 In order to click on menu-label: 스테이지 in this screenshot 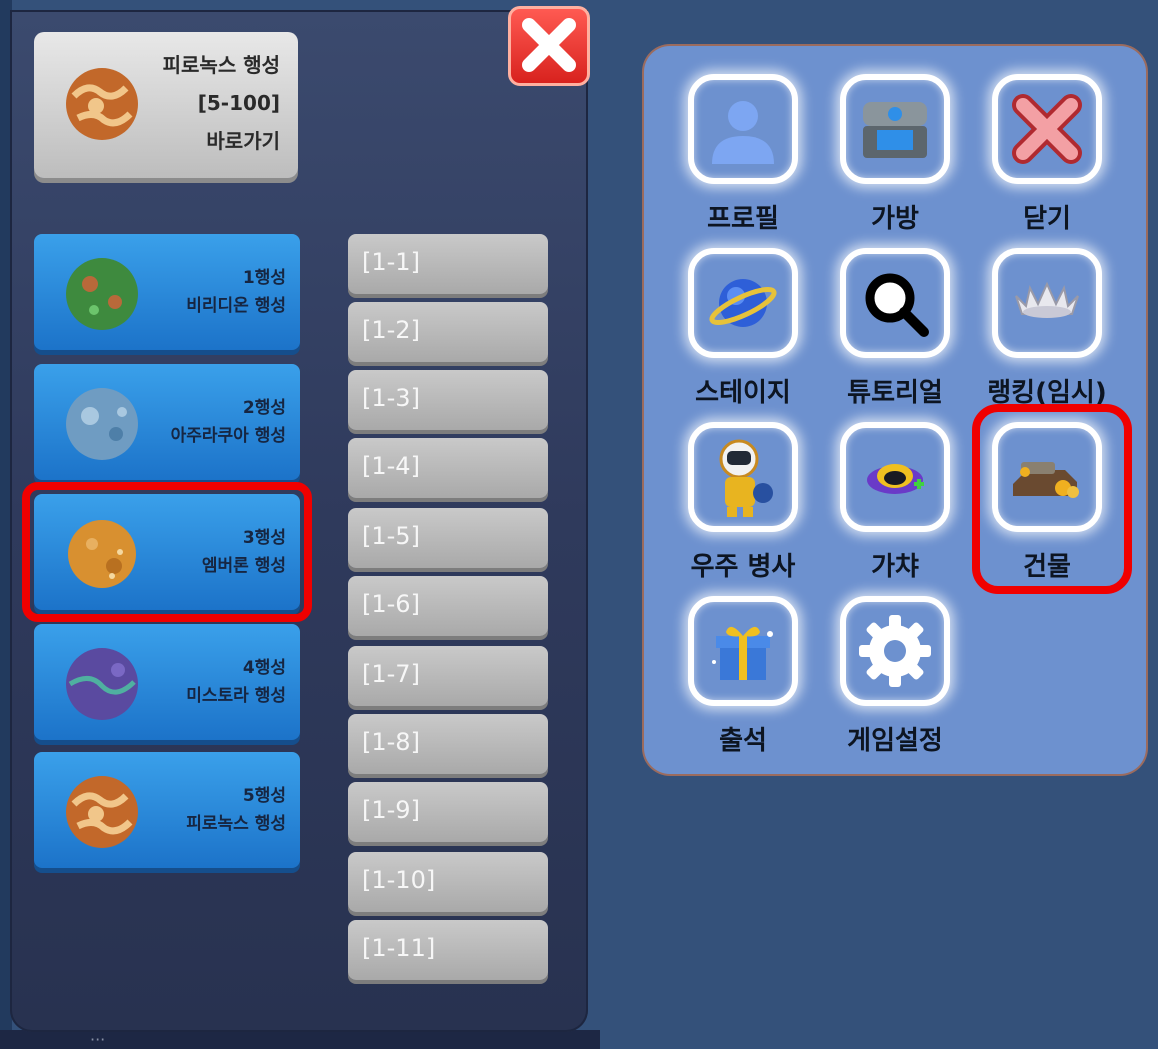, I will do `click(743, 393)`.